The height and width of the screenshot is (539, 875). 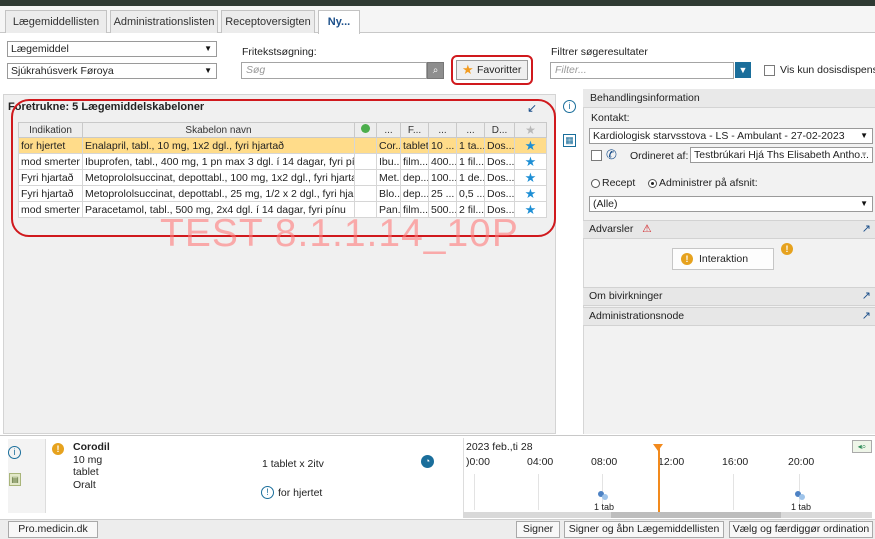 I want to click on administer-radio, so click(x=652, y=183).